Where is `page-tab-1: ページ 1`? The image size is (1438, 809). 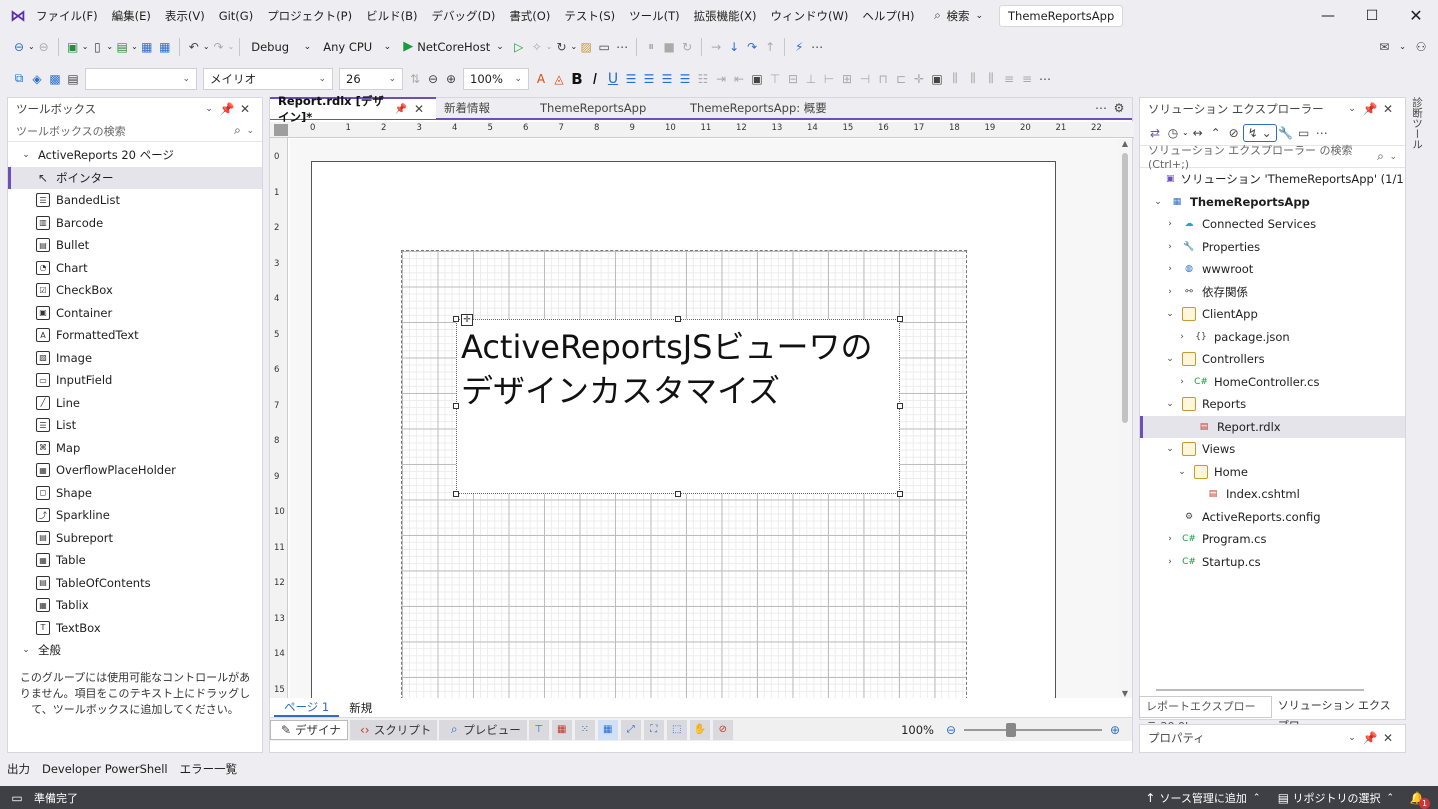
page-tab-1: ページ 1 is located at coordinates (307, 708).